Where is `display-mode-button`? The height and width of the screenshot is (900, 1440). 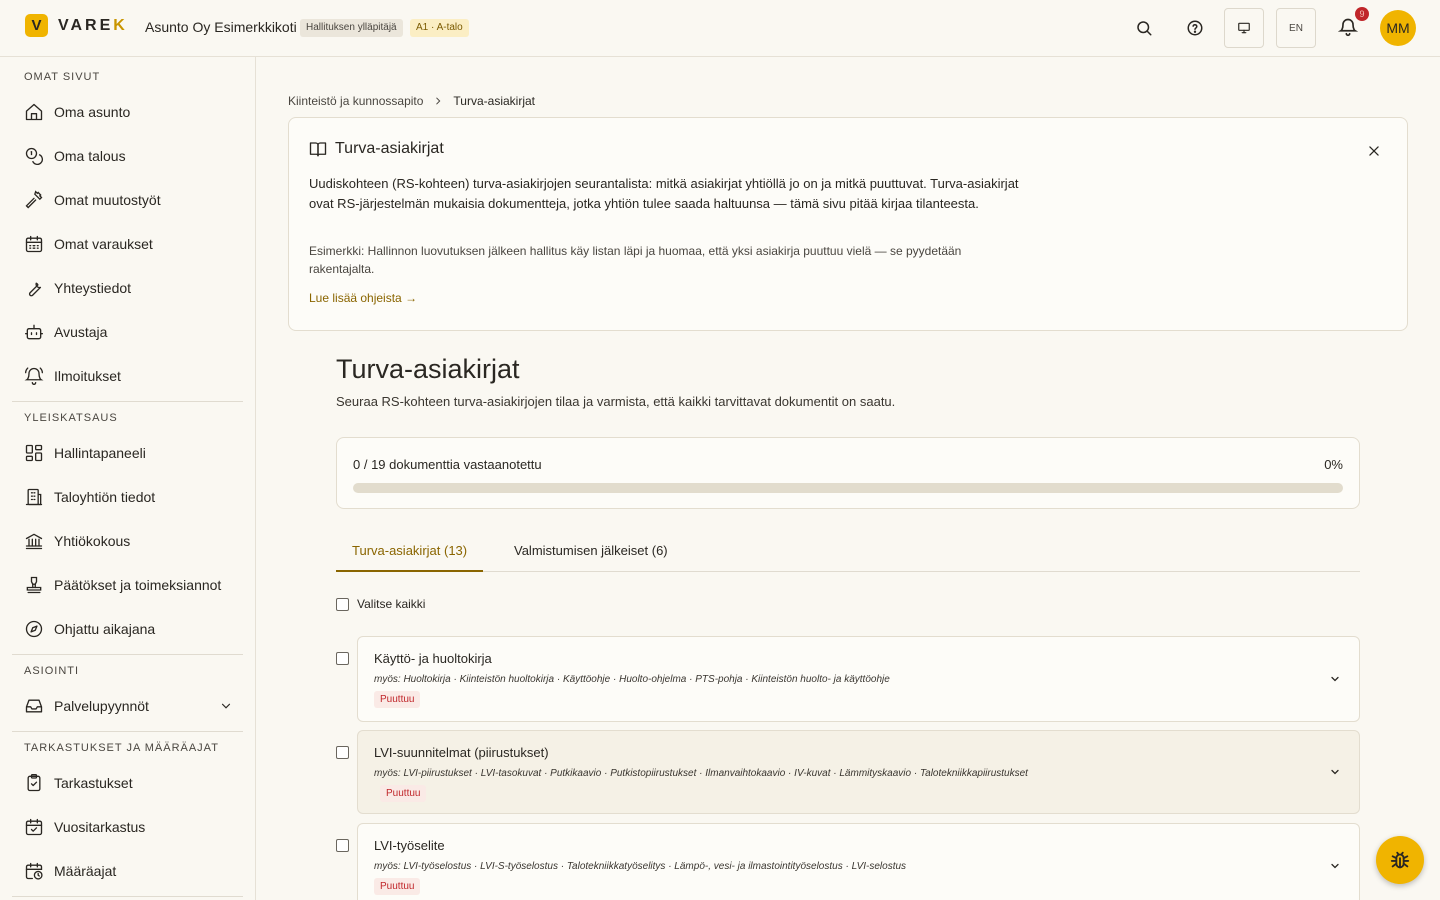 display-mode-button is located at coordinates (1244, 28).